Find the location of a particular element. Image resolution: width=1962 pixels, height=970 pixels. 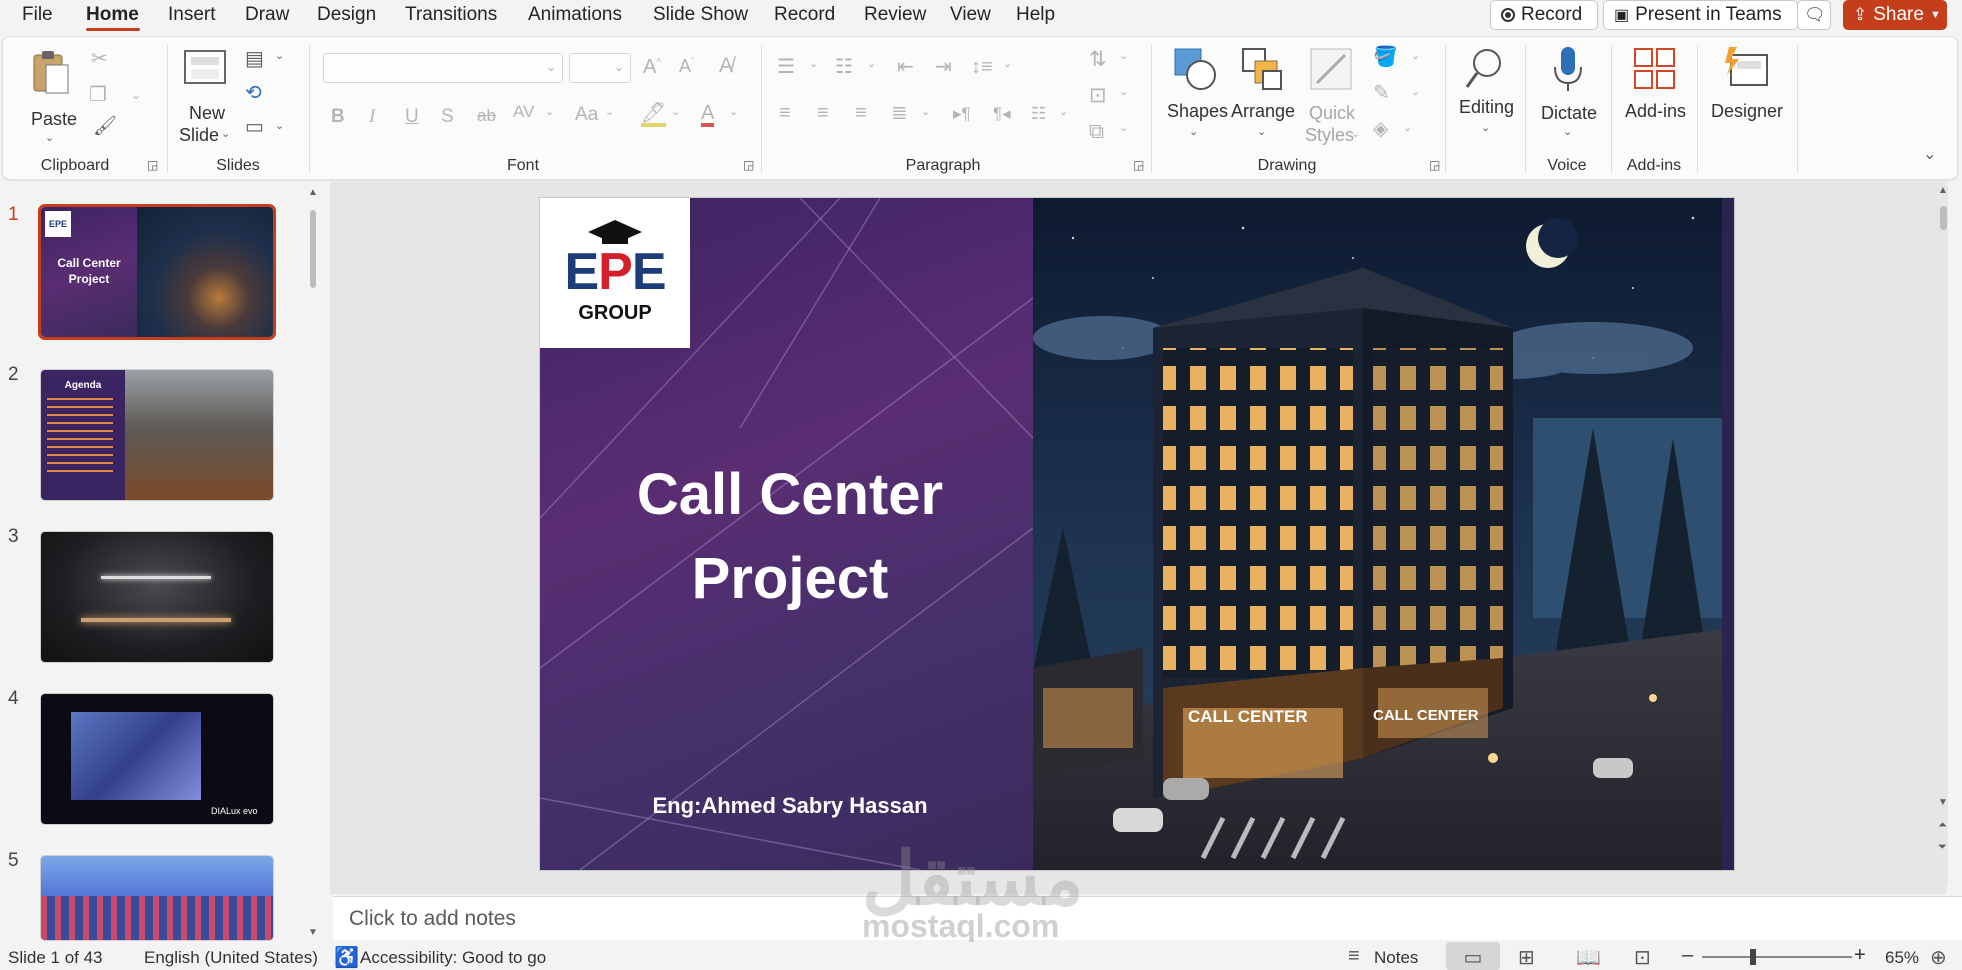

strikethrough-icon: ab is located at coordinates (486, 115).